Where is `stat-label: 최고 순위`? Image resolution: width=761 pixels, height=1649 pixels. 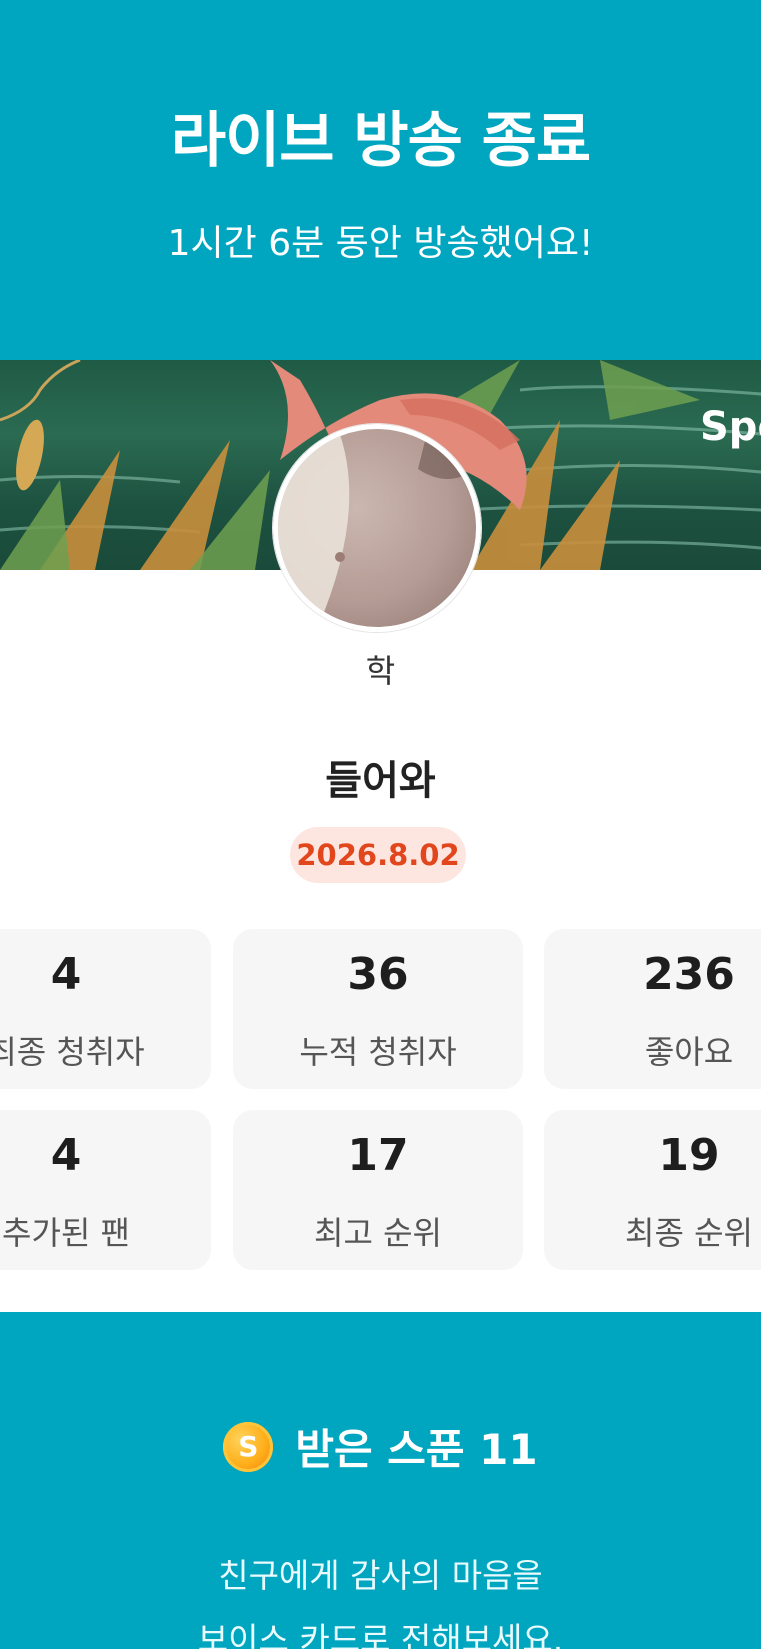 stat-label: 최고 순위 is located at coordinates (378, 1233).